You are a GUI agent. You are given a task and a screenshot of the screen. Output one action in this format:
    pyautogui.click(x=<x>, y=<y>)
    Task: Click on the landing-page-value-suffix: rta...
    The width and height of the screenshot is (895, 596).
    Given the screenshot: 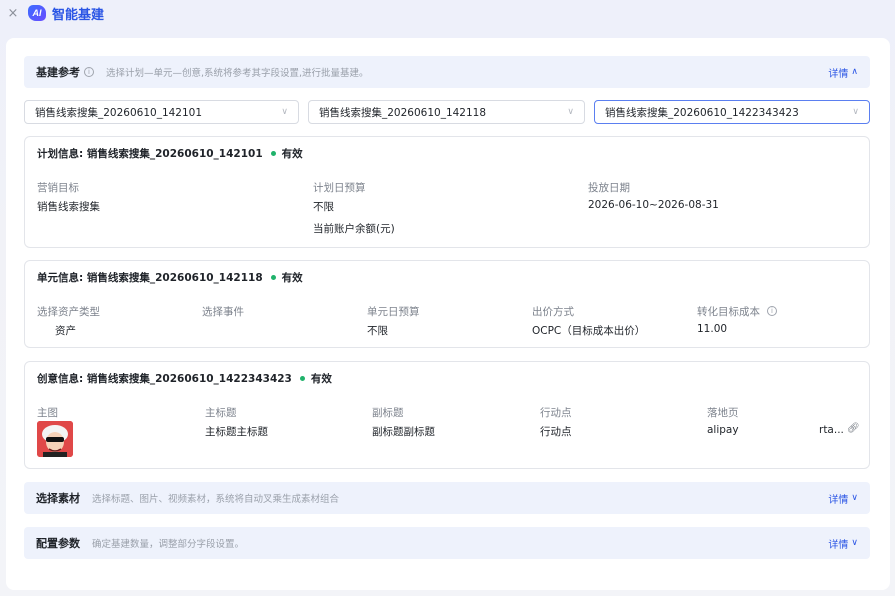 What is the action you would take?
    pyautogui.click(x=831, y=430)
    